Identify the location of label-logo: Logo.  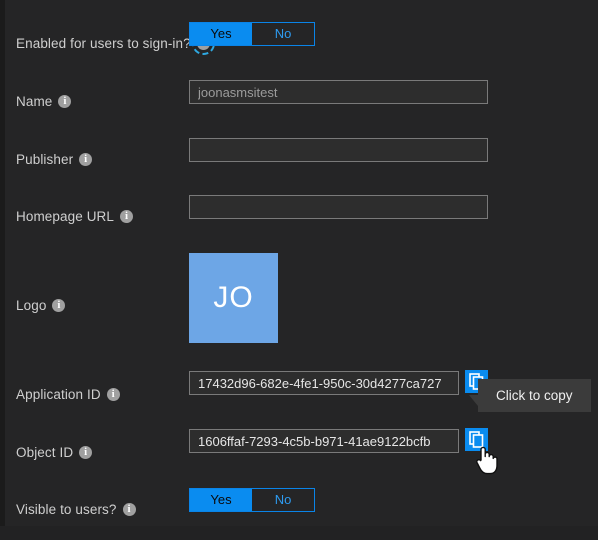
(41, 306).